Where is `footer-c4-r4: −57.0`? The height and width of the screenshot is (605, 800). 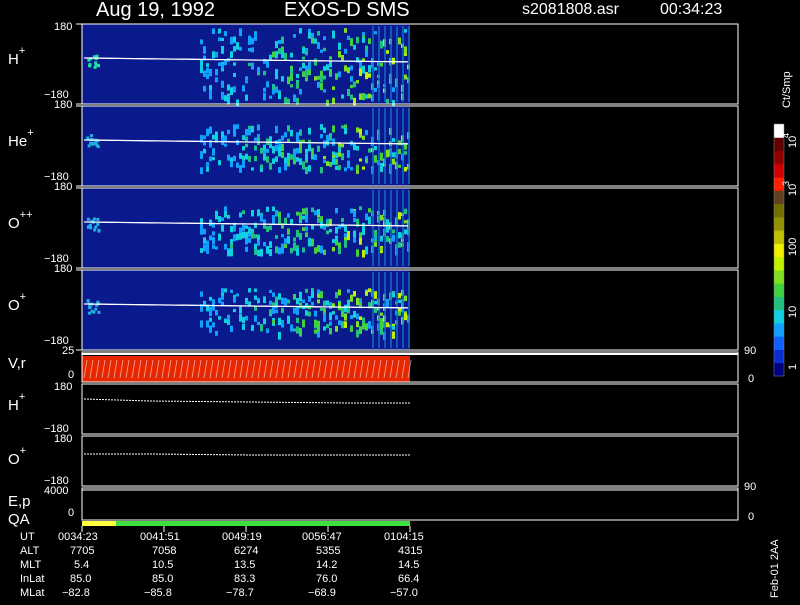
footer-c4-r4: −57.0 is located at coordinates (404, 593).